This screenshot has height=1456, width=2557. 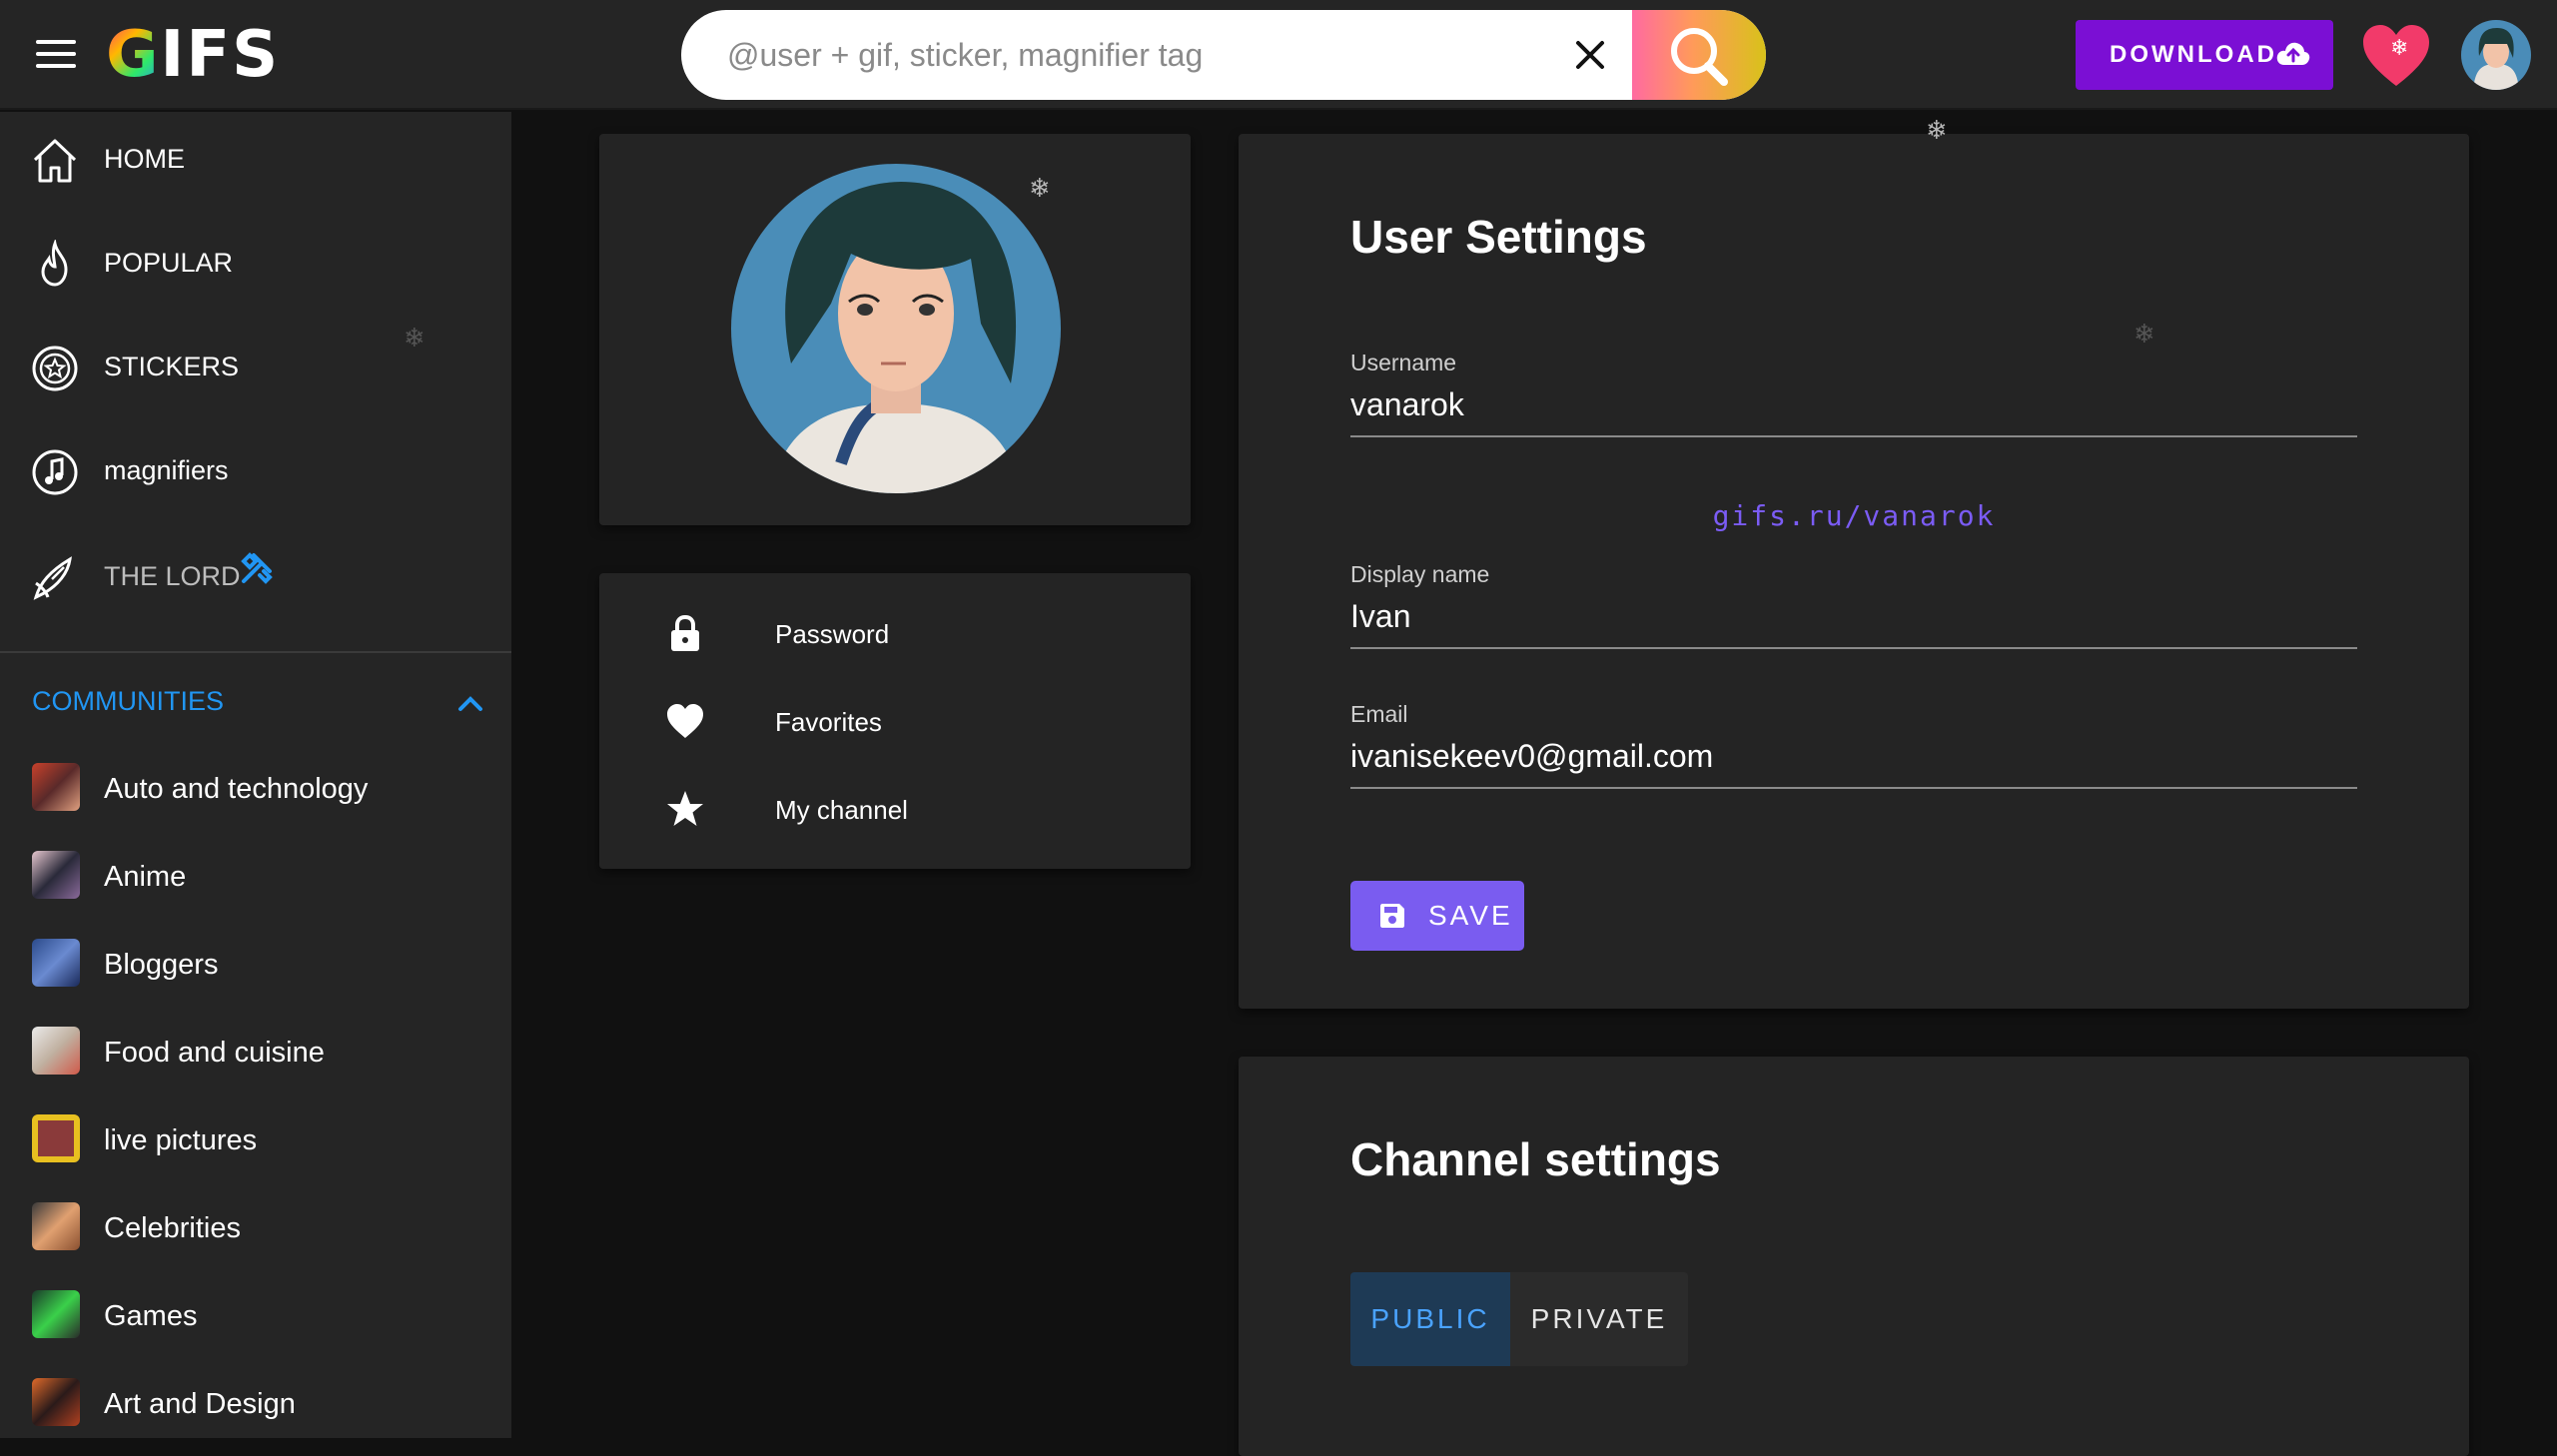 What do you see at coordinates (1430, 1319) in the screenshot?
I see `public-toggle: PUBLIC` at bounding box center [1430, 1319].